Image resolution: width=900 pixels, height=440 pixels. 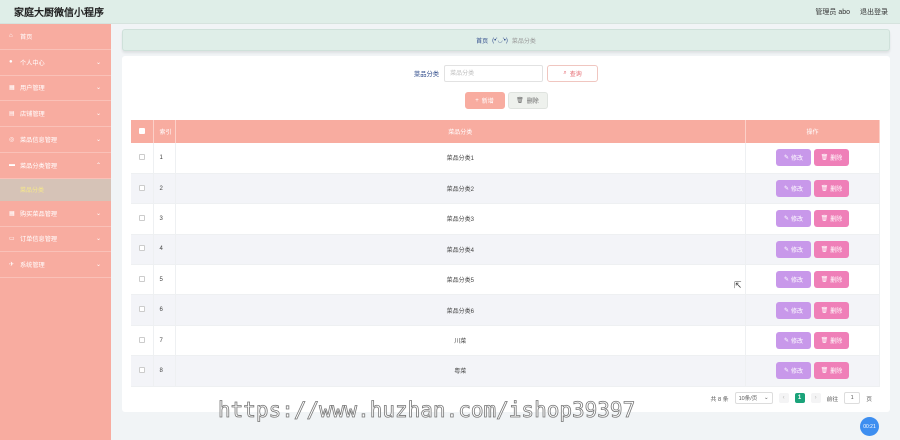 What do you see at coordinates (55, 265) in the screenshot?
I see `sidebar-item-system: ✈ 系统管理 ⌄` at bounding box center [55, 265].